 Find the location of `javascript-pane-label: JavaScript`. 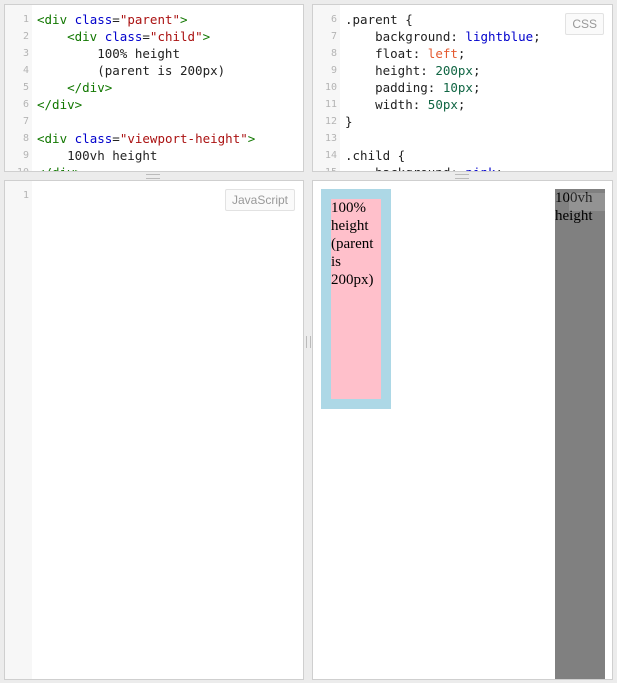

javascript-pane-label: JavaScript is located at coordinates (259, 200).